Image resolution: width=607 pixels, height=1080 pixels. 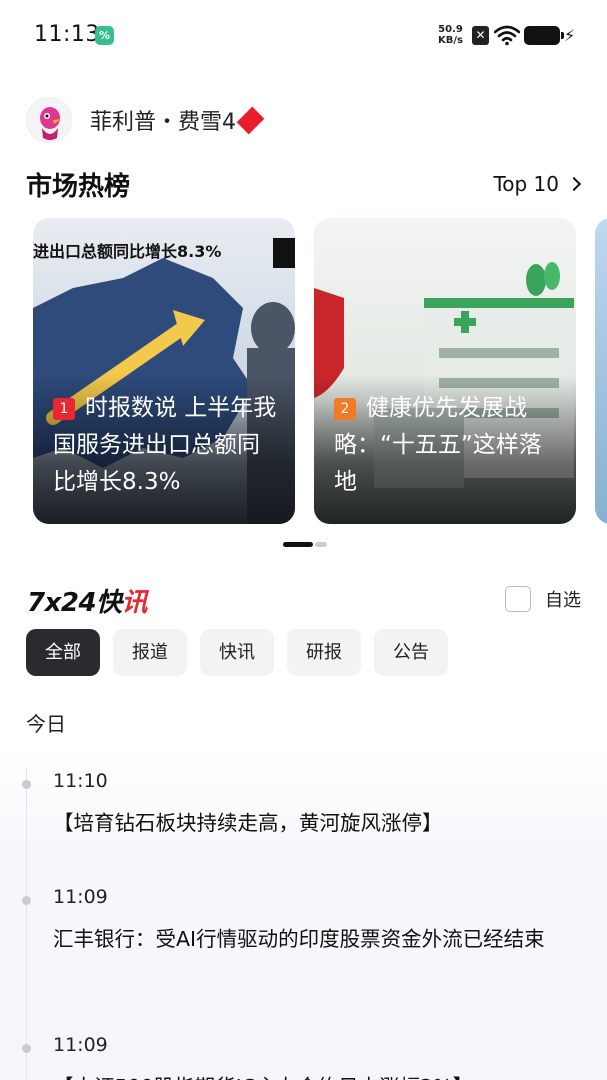 What do you see at coordinates (438, 445) in the screenshot?
I see `card-2-caption-text: 健康优先发展战略：“十五五”这样落地` at bounding box center [438, 445].